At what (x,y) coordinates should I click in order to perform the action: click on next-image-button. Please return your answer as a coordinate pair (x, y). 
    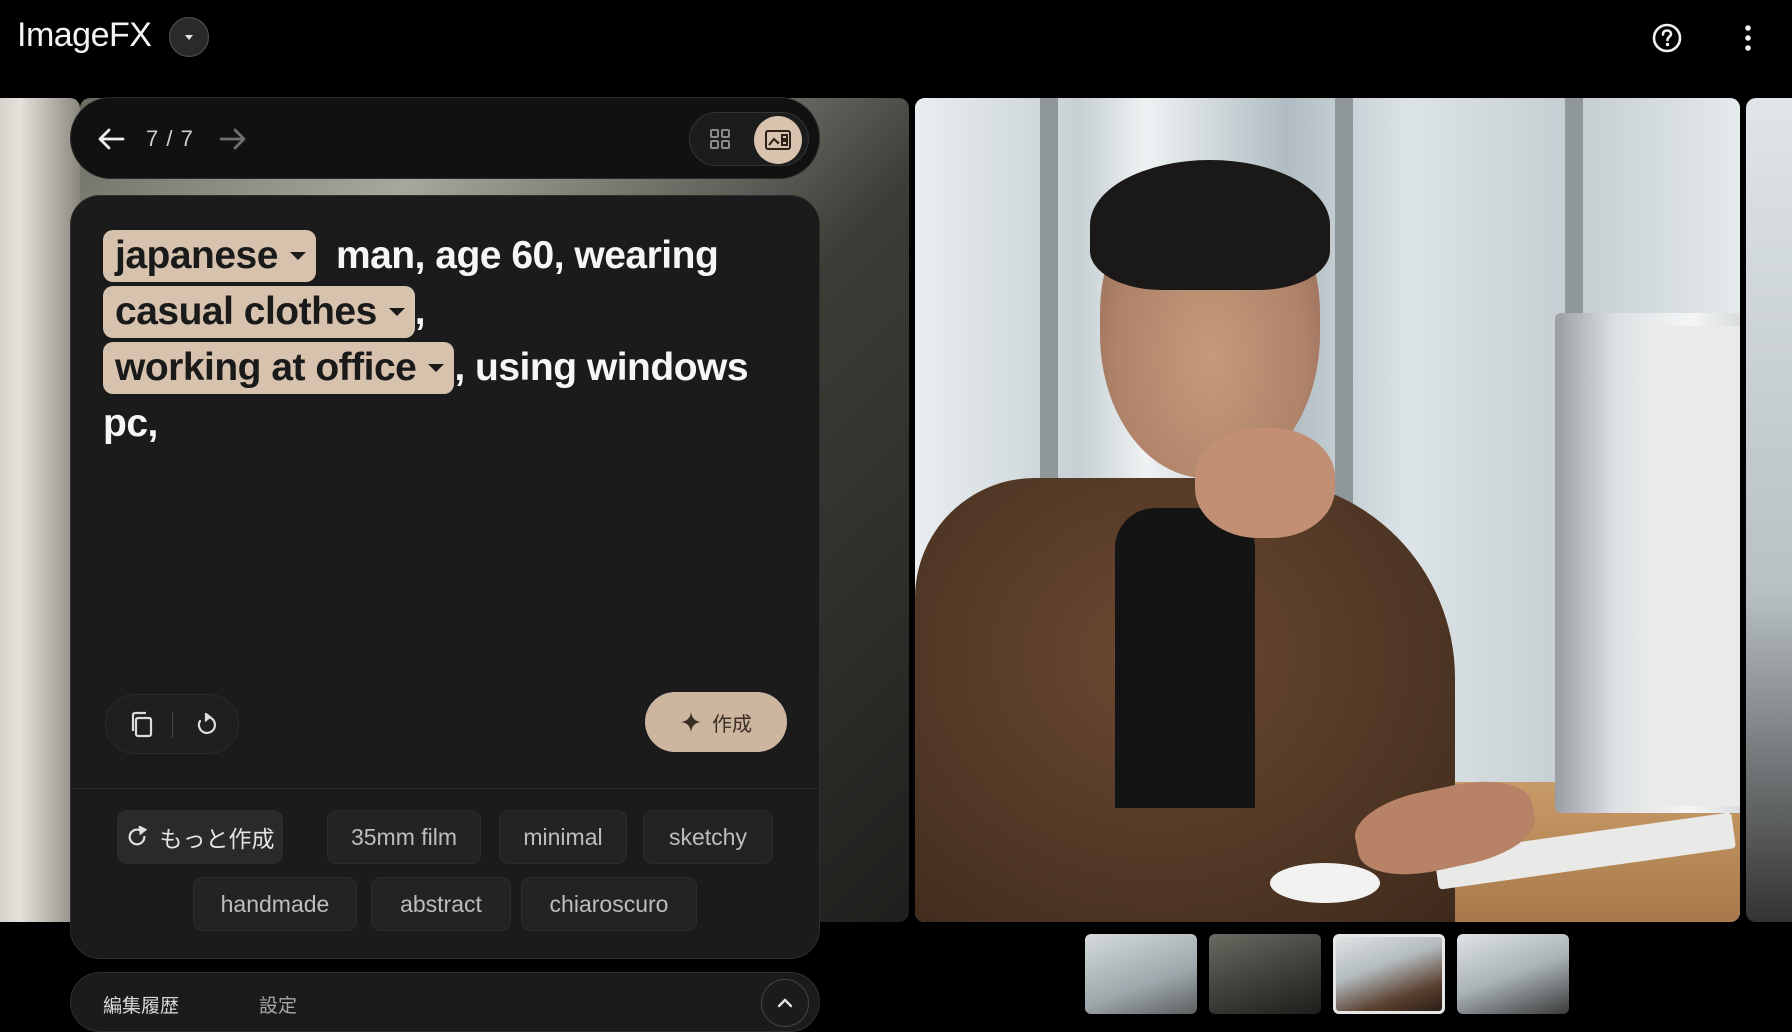
    Looking at the image, I should click on (233, 139).